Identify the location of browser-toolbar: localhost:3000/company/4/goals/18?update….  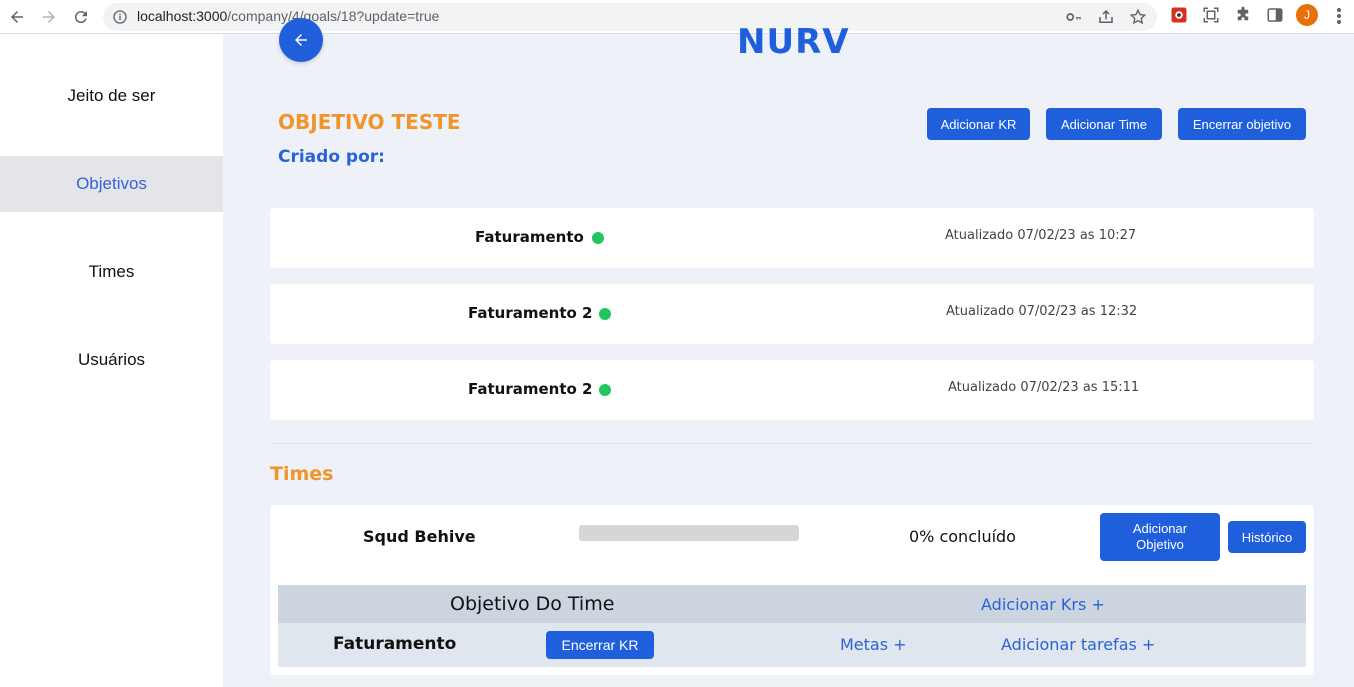
(677, 17).